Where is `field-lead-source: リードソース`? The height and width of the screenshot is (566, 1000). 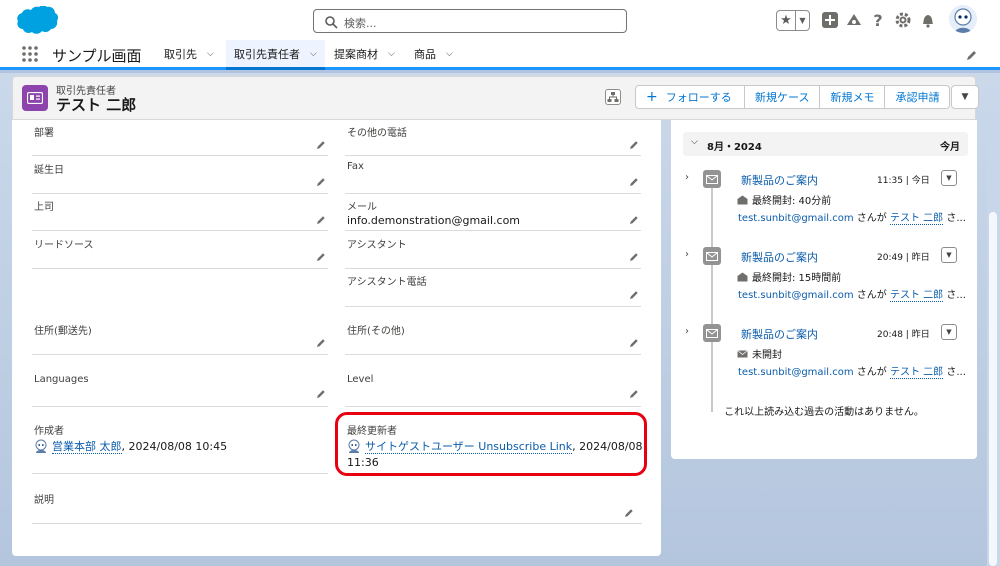 field-lead-source: リードソース is located at coordinates (180, 250).